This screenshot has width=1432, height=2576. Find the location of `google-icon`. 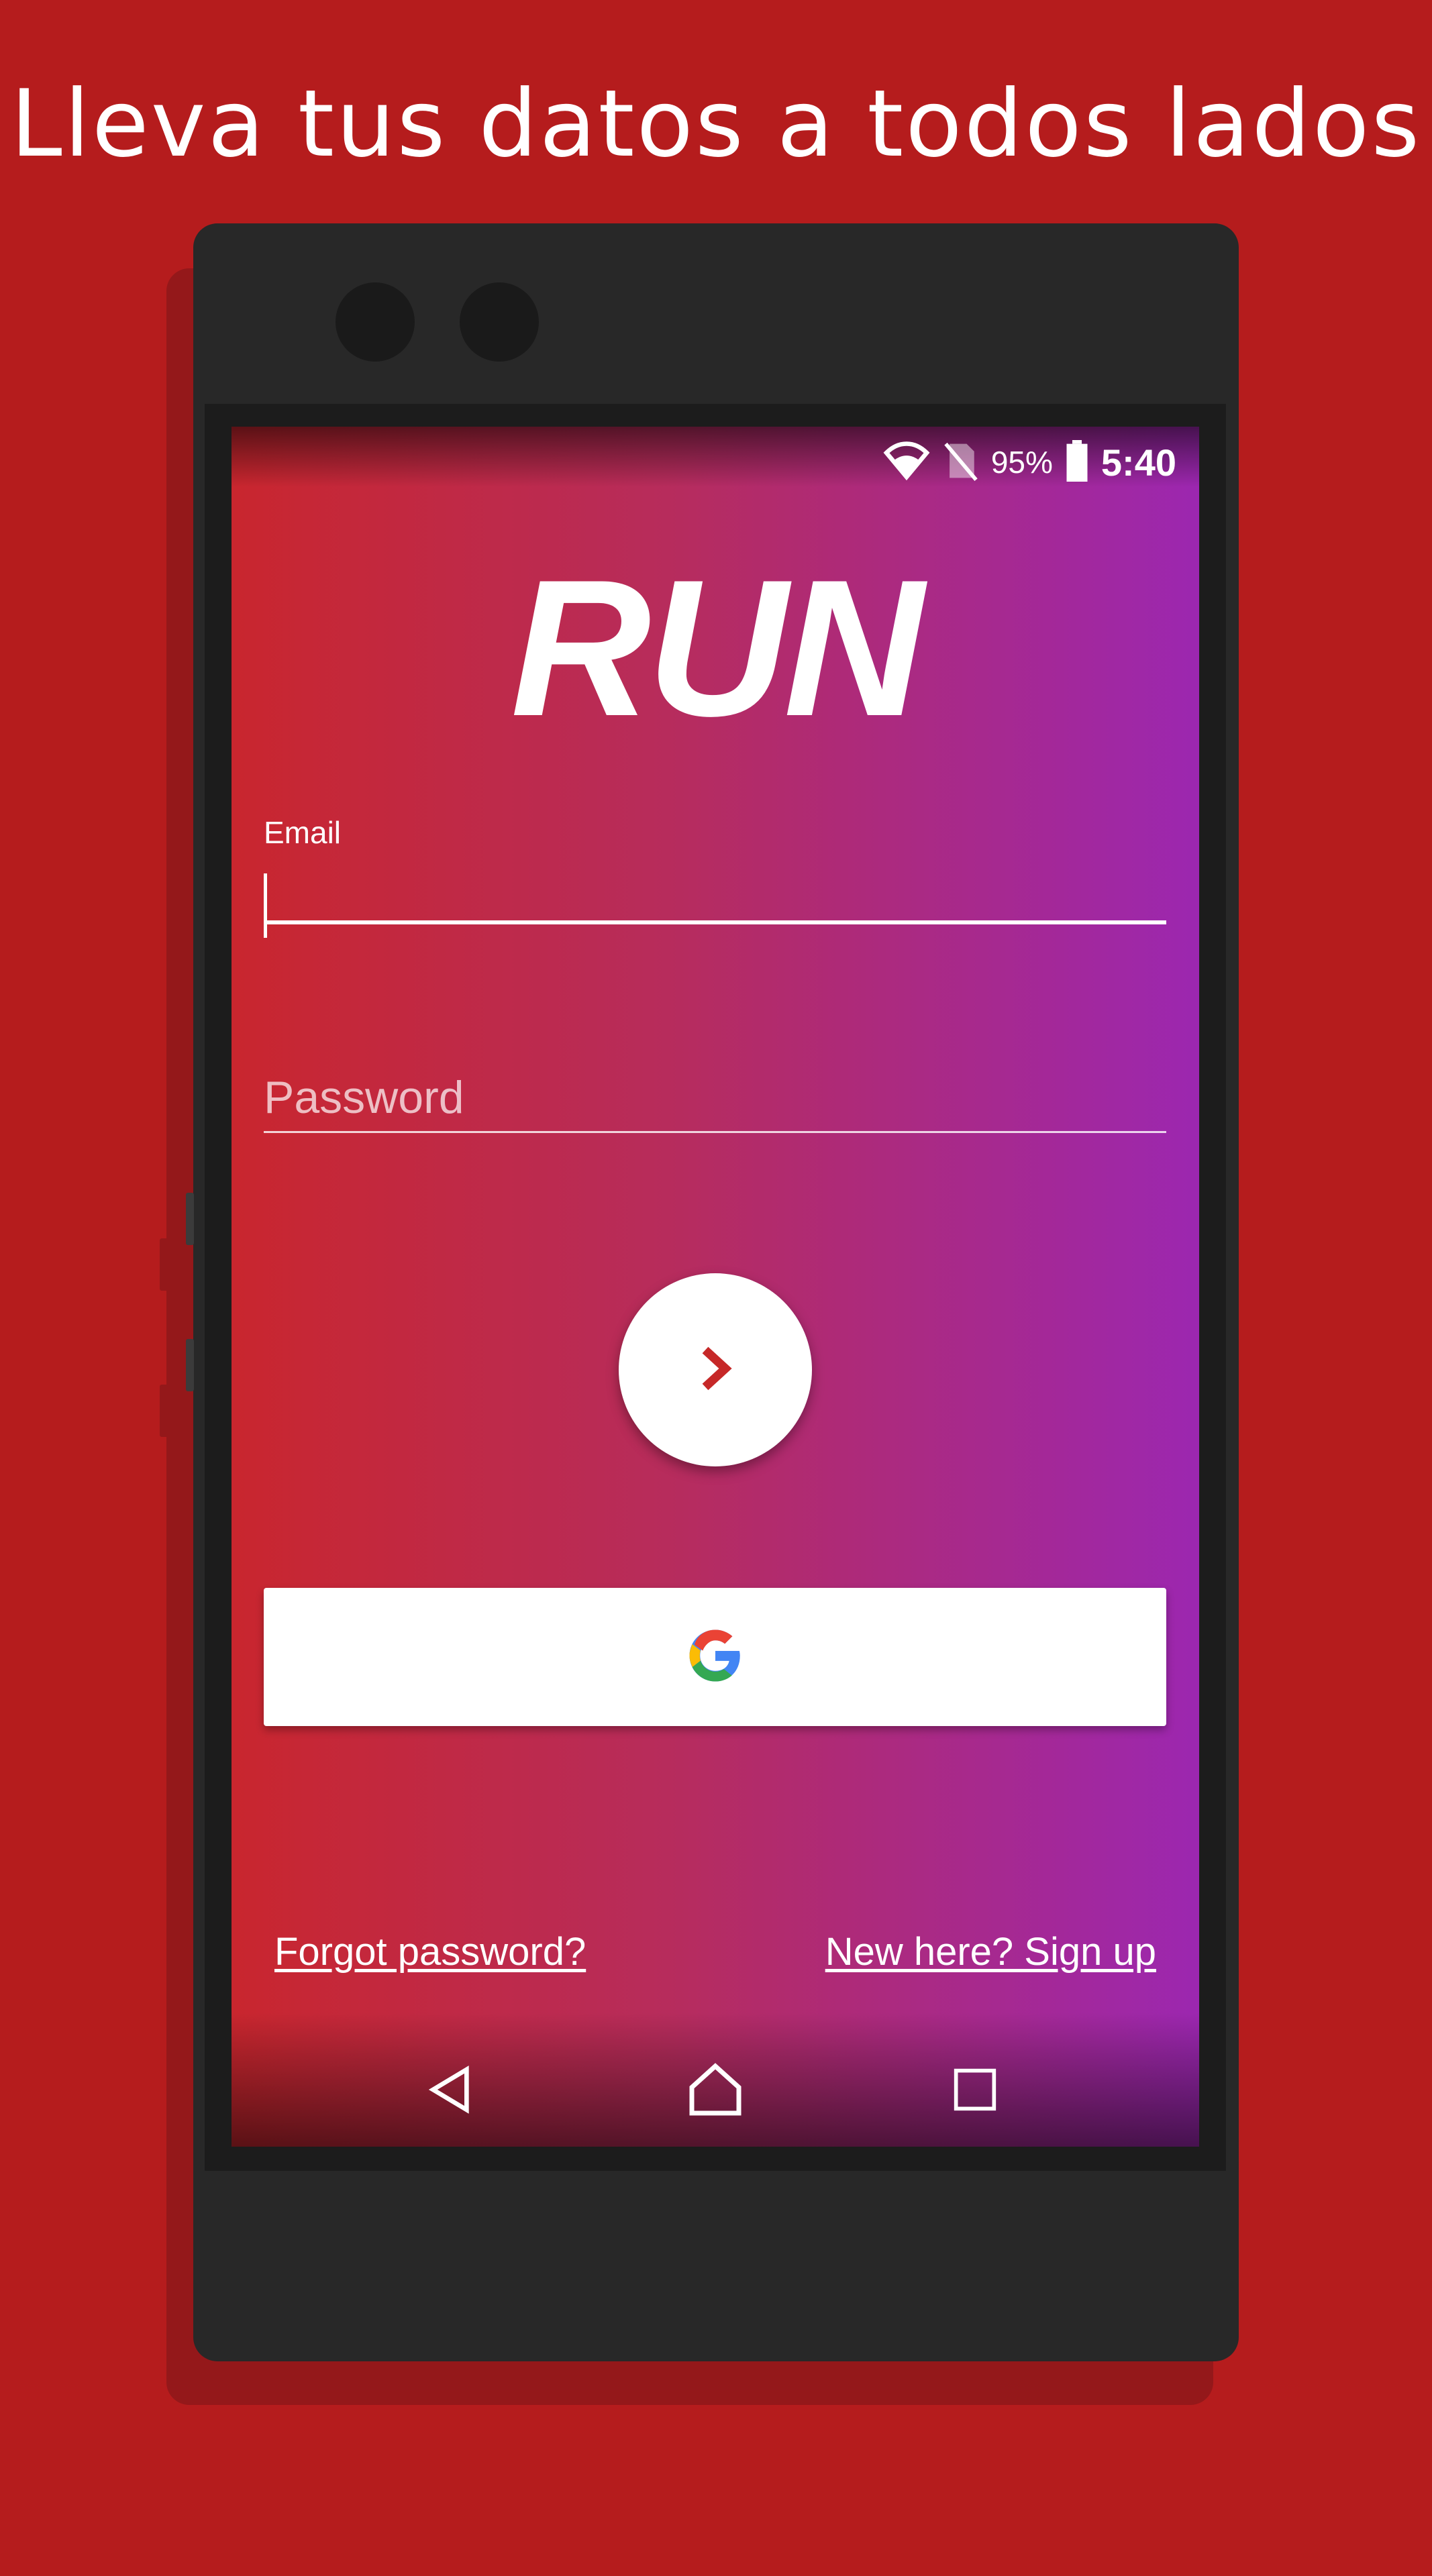

google-icon is located at coordinates (715, 1656).